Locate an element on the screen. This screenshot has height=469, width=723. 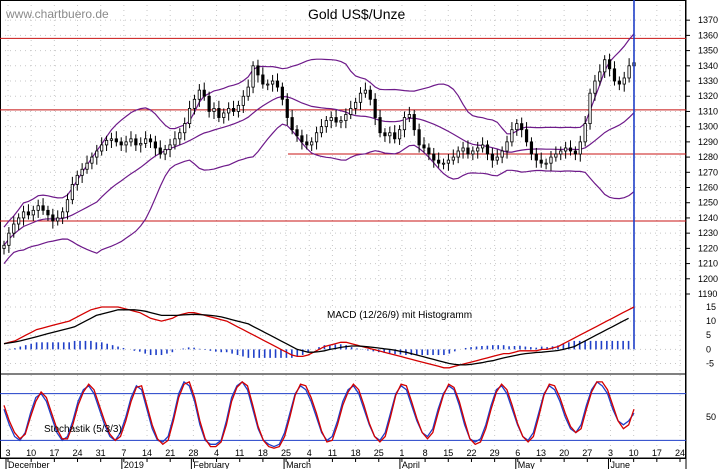
price-y-tick-label: 1220 is located at coordinates (708, 248).